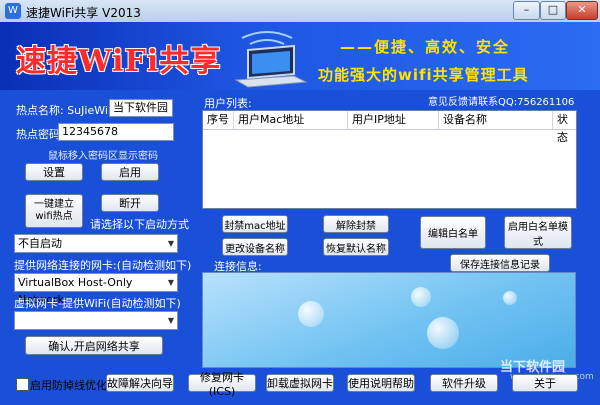  What do you see at coordinates (538, 232) in the screenshot?
I see `enable-whitelist-button: 启用白名单模式` at bounding box center [538, 232].